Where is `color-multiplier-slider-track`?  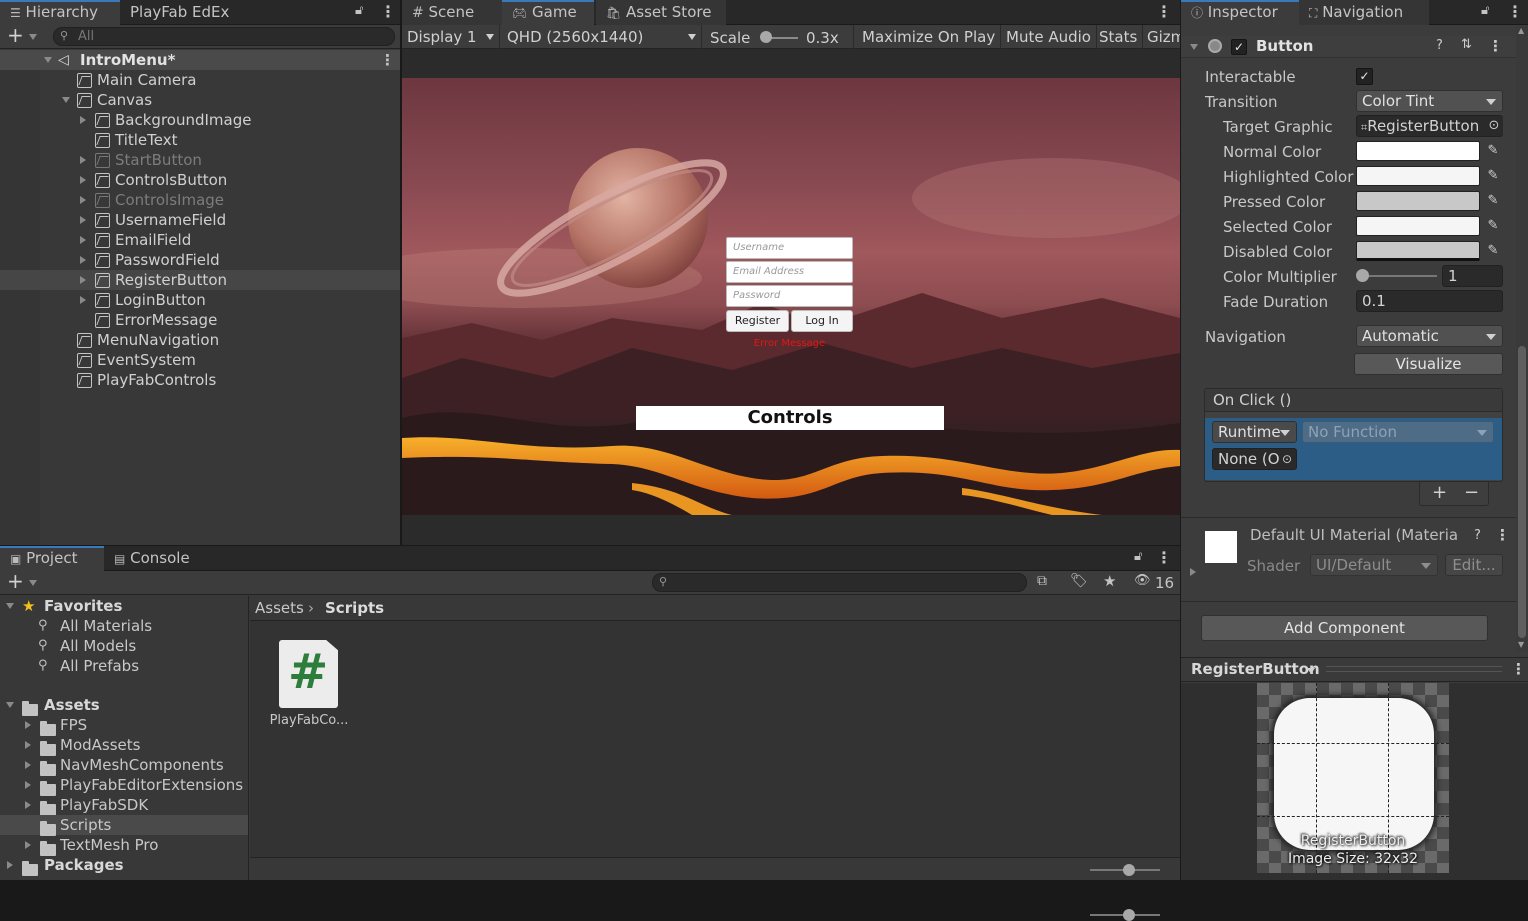 color-multiplier-slider-track is located at coordinates (1399, 276).